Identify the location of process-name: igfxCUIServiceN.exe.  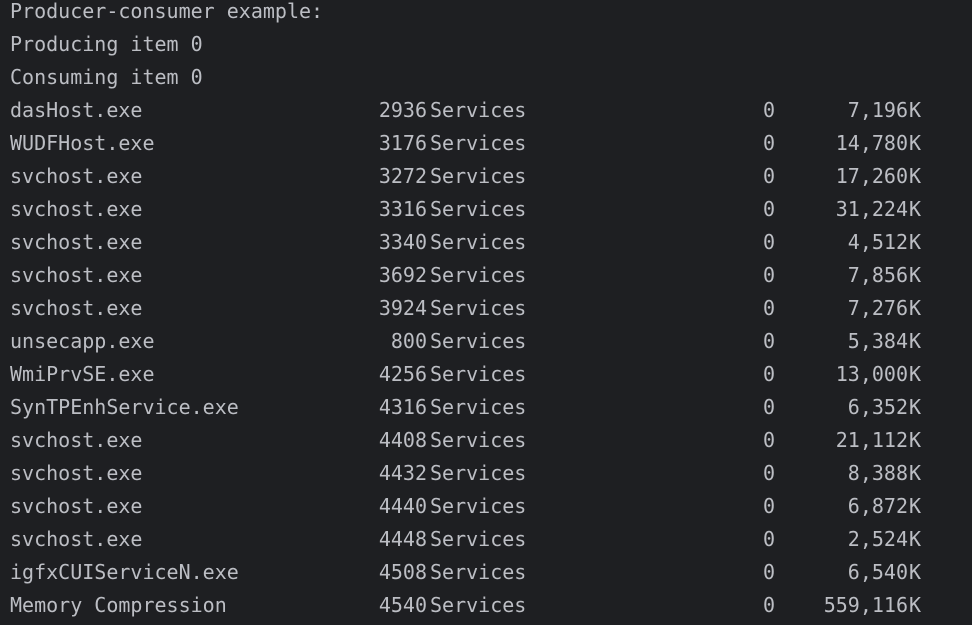
(124, 572).